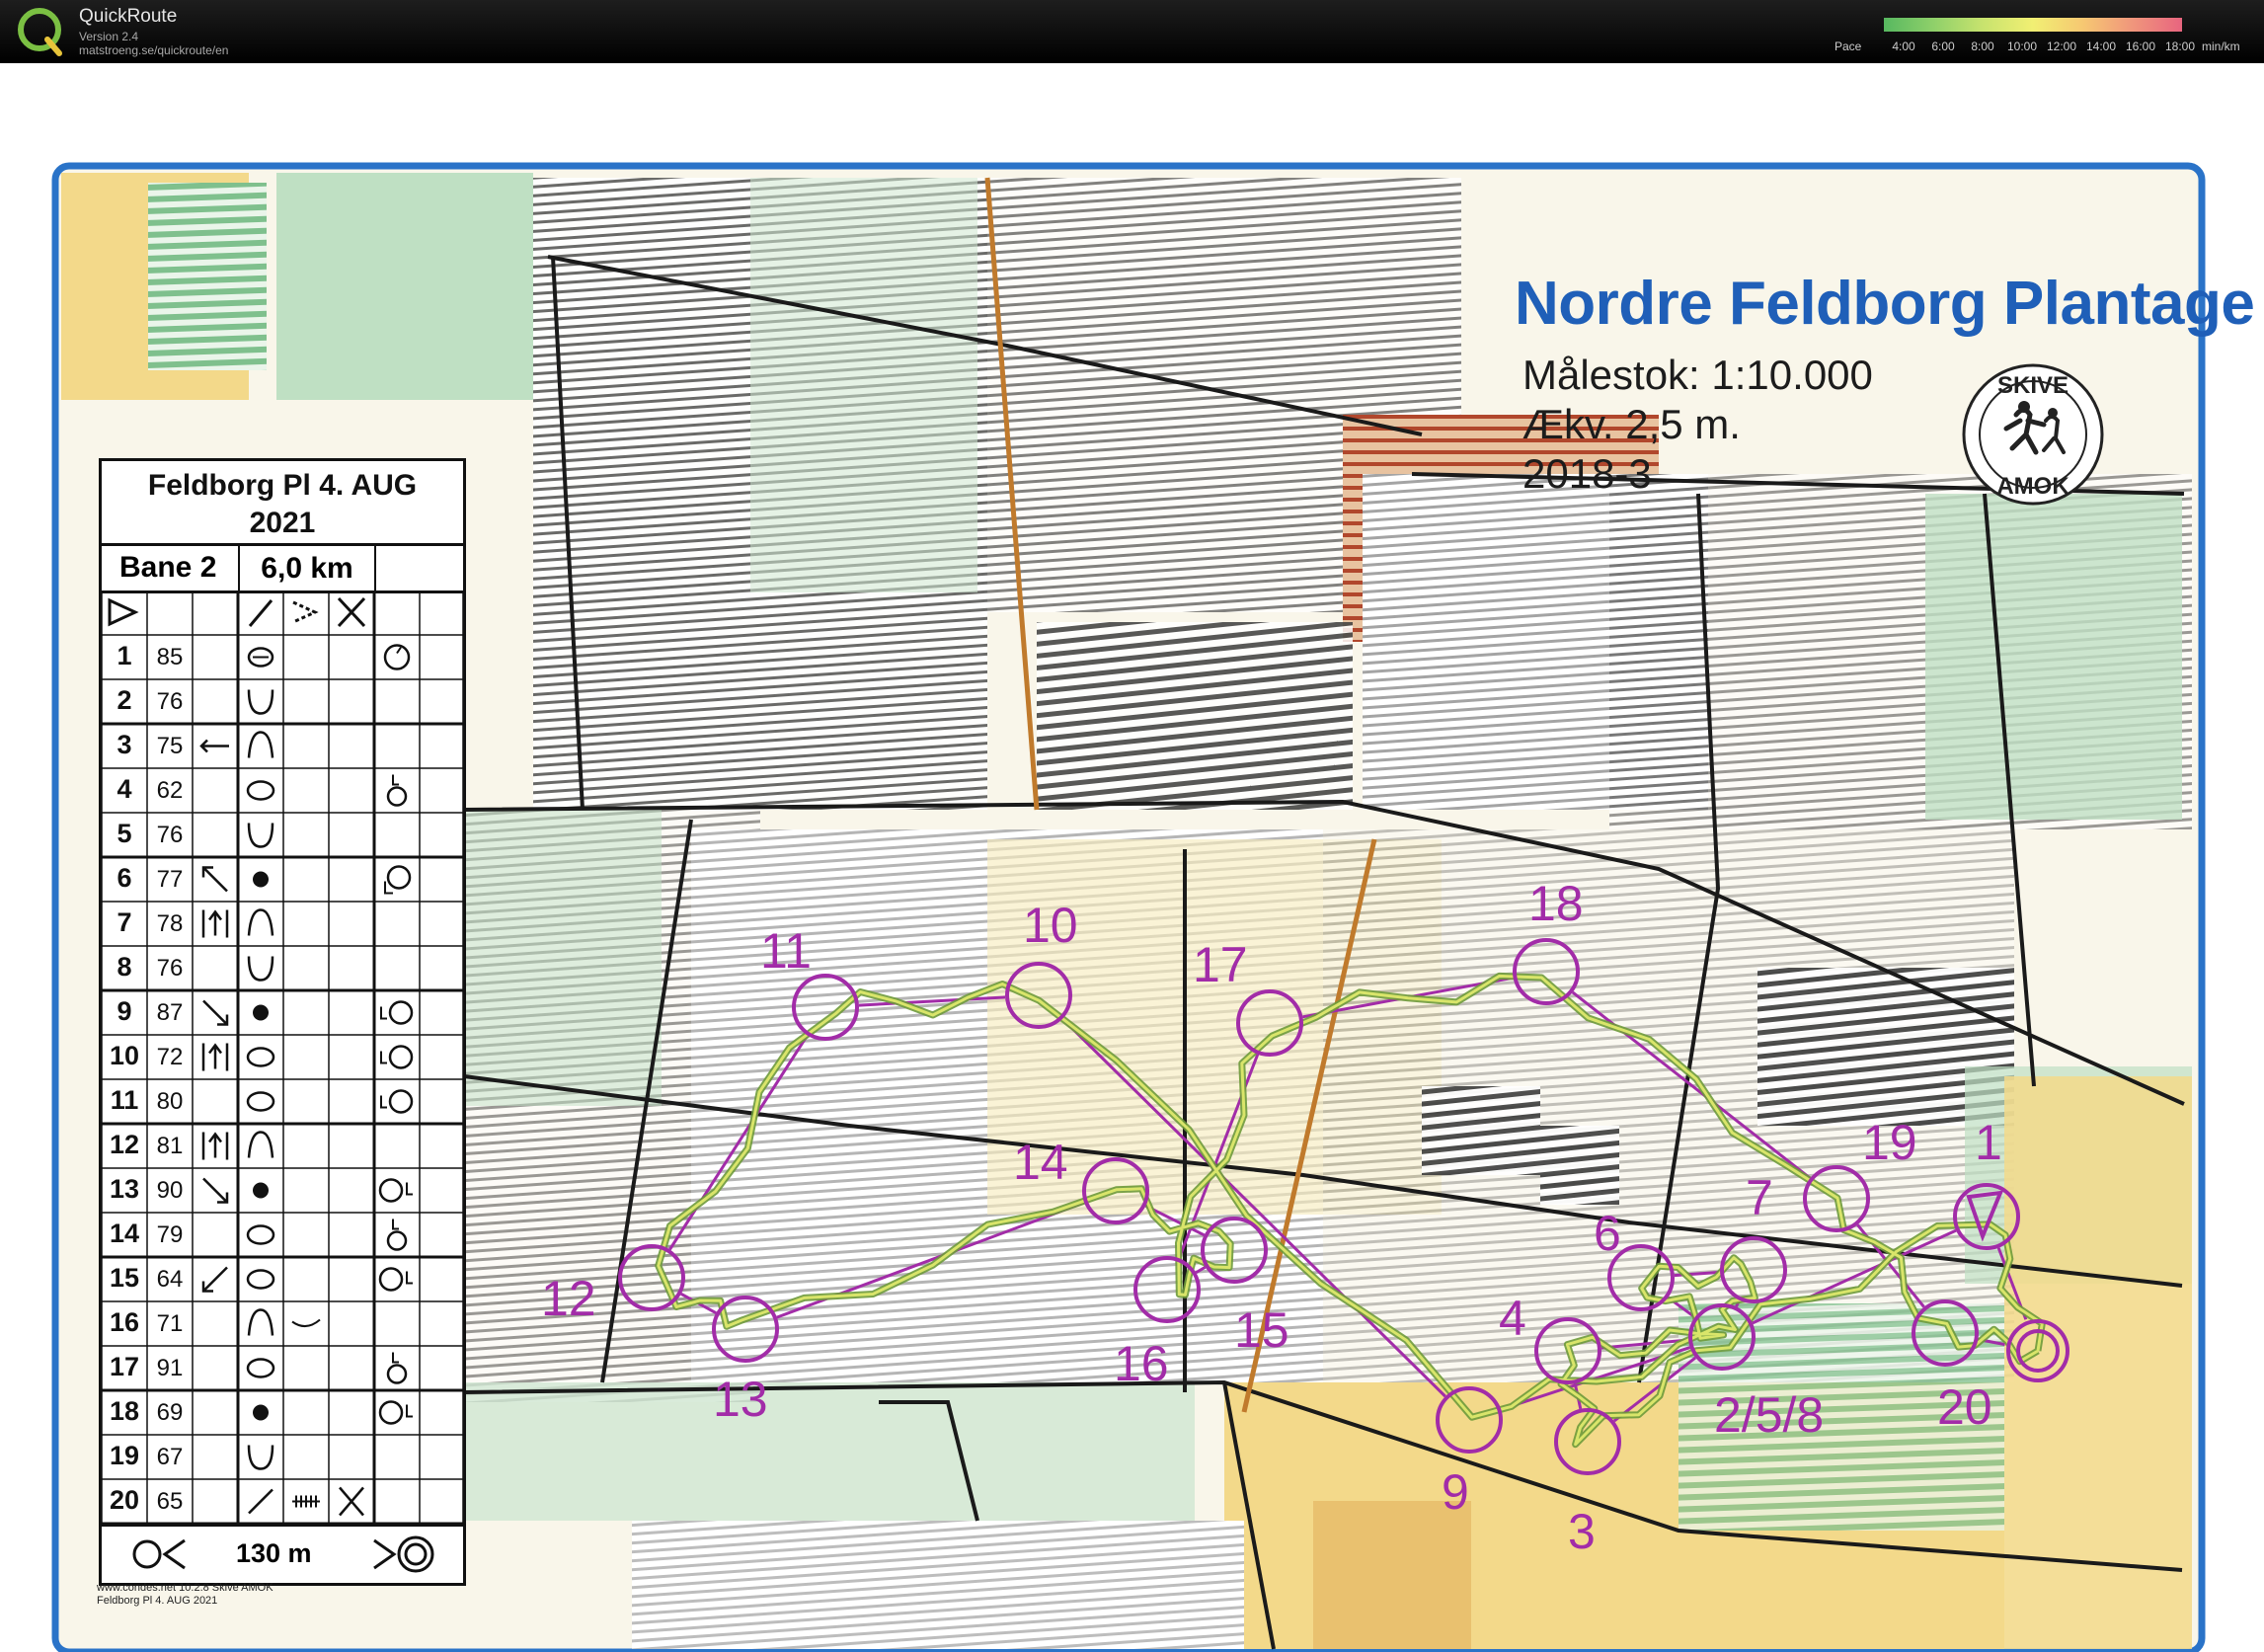 The width and height of the screenshot is (2264, 1652). I want to click on pace-ticks: 4:00 6:00 8:00 10:00 12:00 14:00 16:00 18:00, so click(2035, 47).